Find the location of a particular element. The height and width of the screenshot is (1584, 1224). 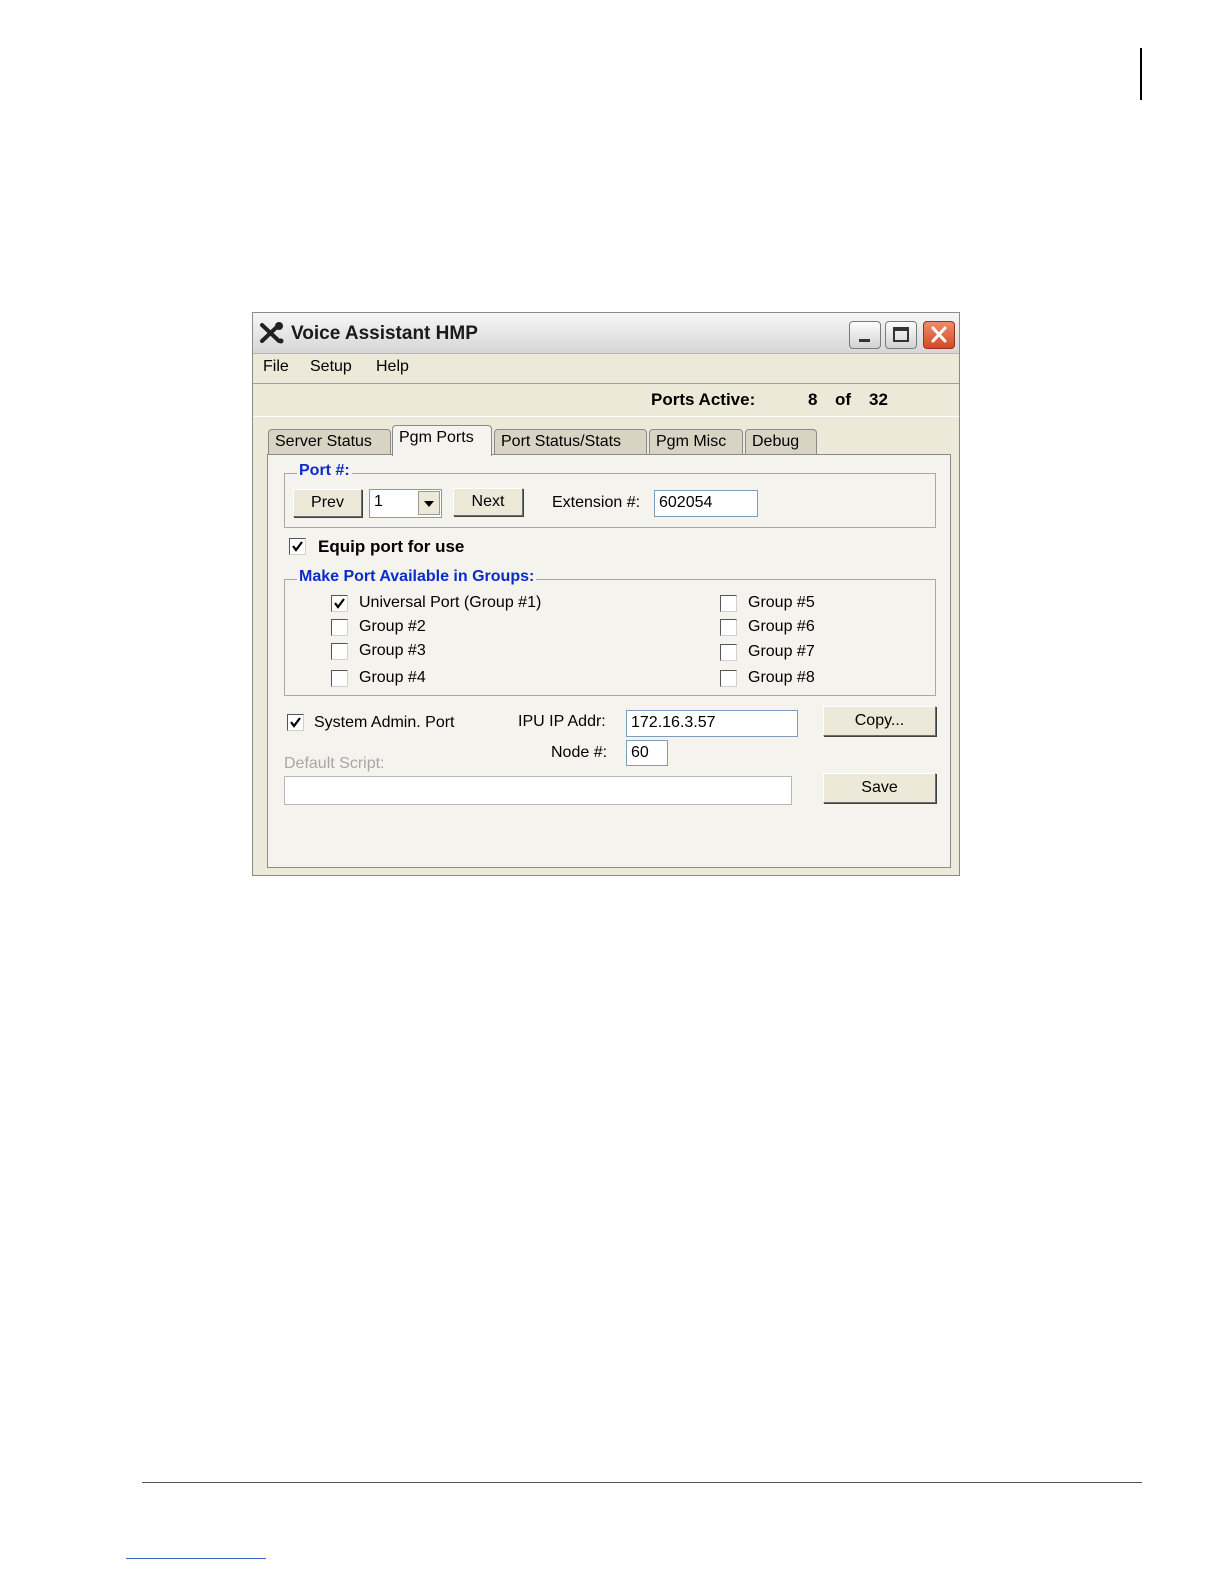

dropdown-arrow is located at coordinates (429, 503).